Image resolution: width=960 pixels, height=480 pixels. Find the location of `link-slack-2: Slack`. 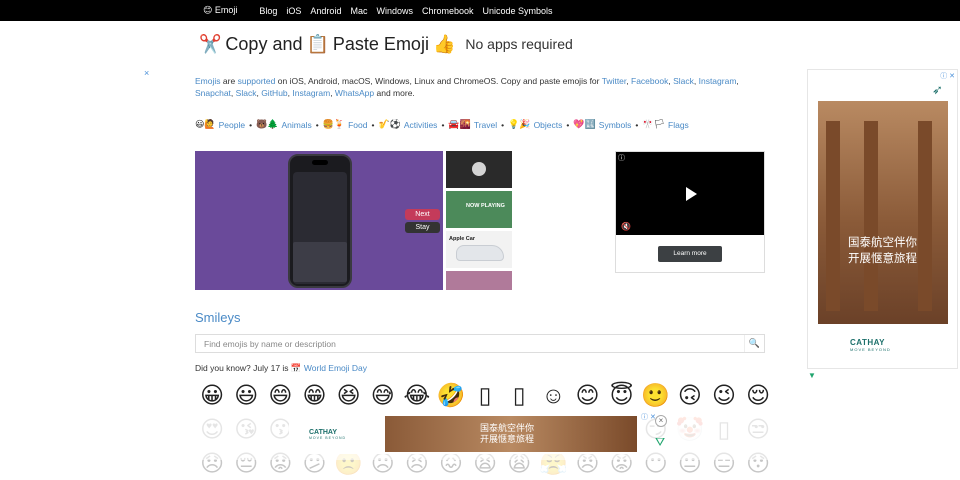

link-slack-2: Slack is located at coordinates (246, 93).